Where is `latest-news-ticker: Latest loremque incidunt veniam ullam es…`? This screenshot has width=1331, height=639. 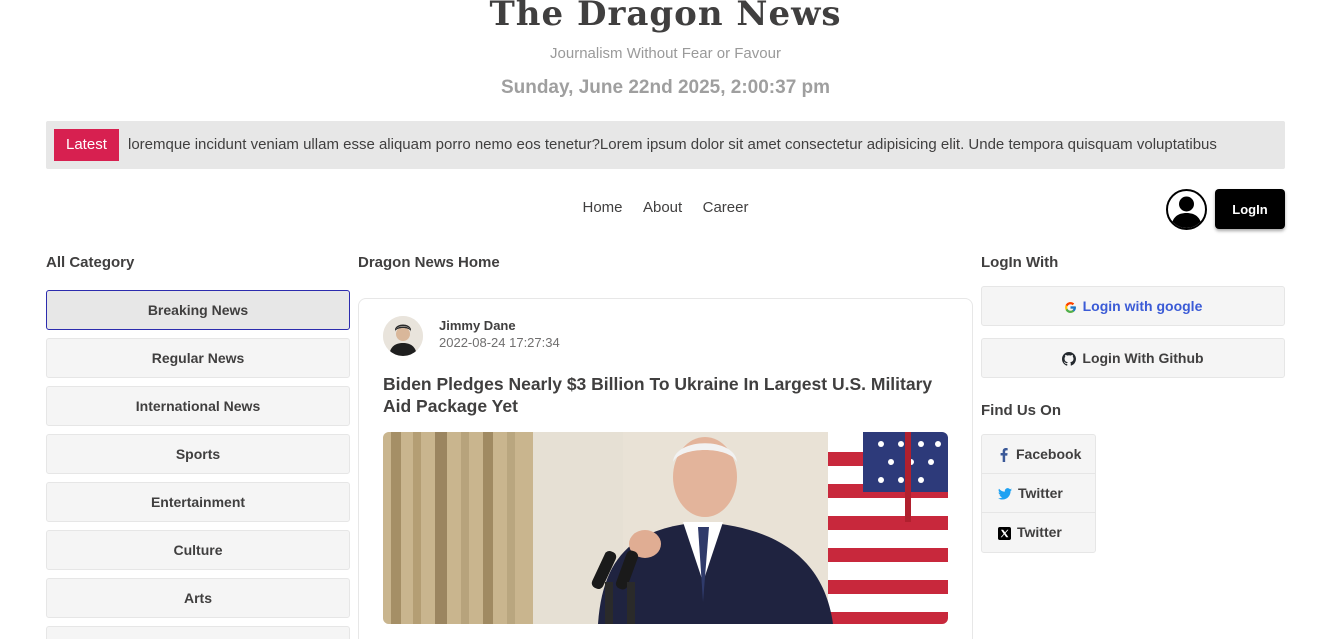
latest-news-ticker: Latest loremque incidunt veniam ullam es… is located at coordinates (665, 145).